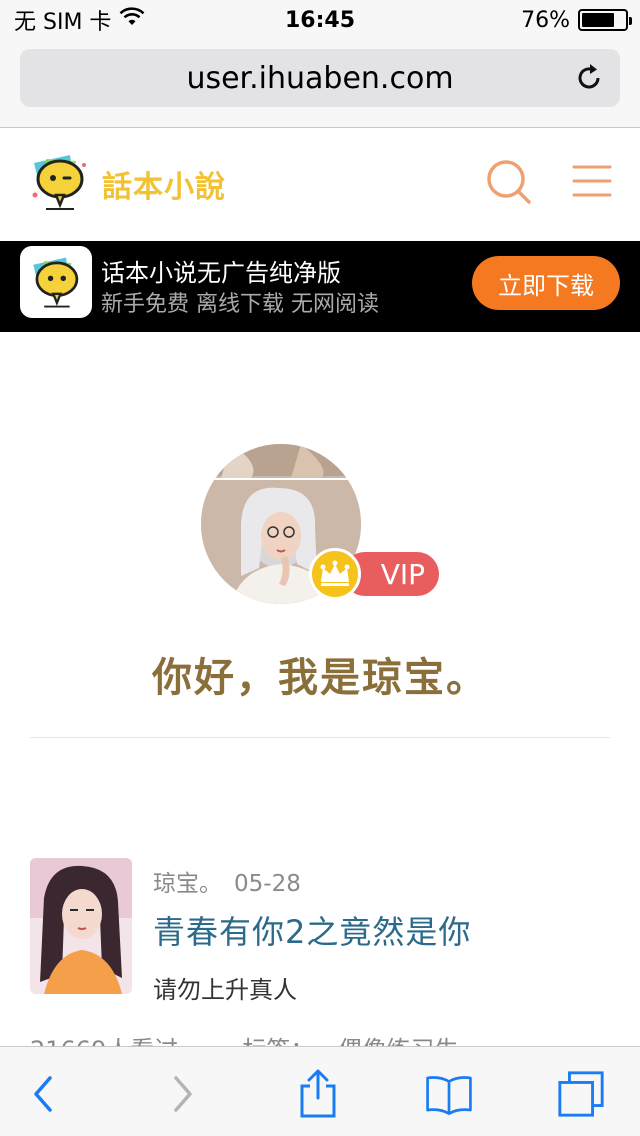 The image size is (640, 1136). I want to click on story-description: 请勿上升真人, so click(225, 990).